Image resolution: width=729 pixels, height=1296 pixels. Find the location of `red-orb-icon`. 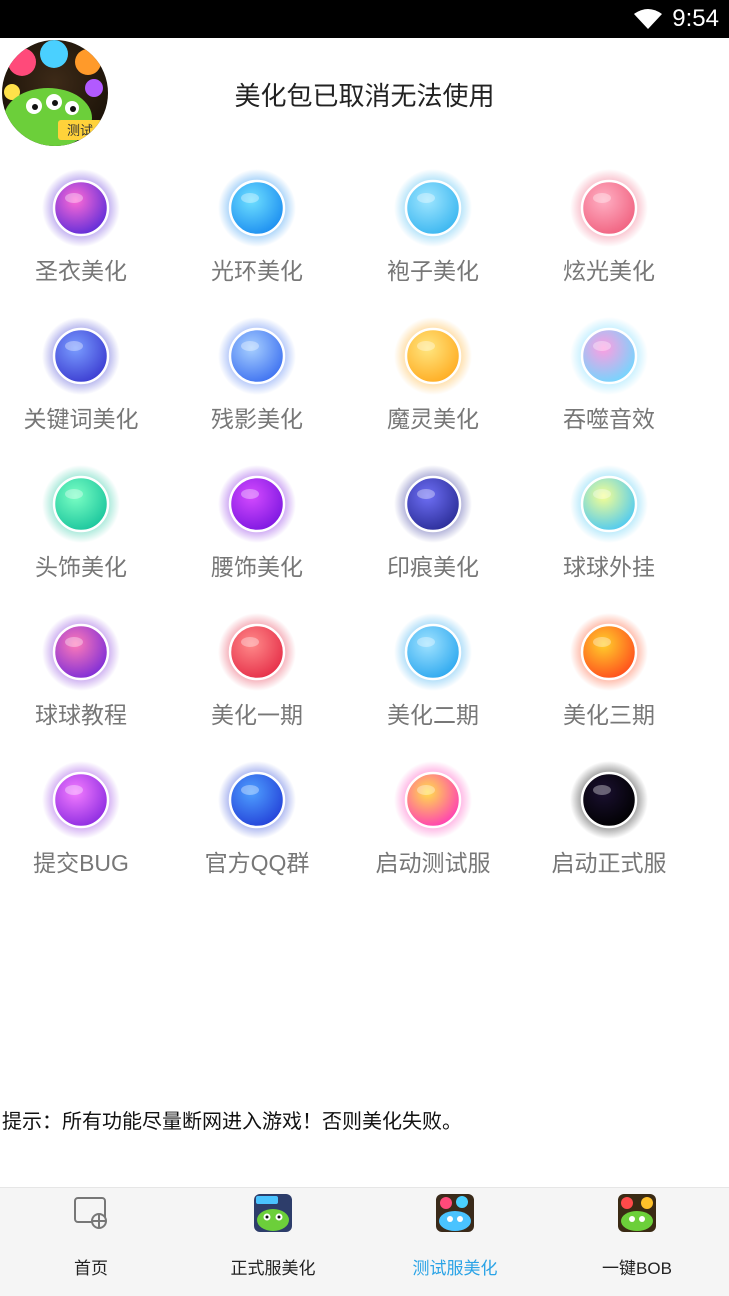

red-orb-icon is located at coordinates (257, 652).